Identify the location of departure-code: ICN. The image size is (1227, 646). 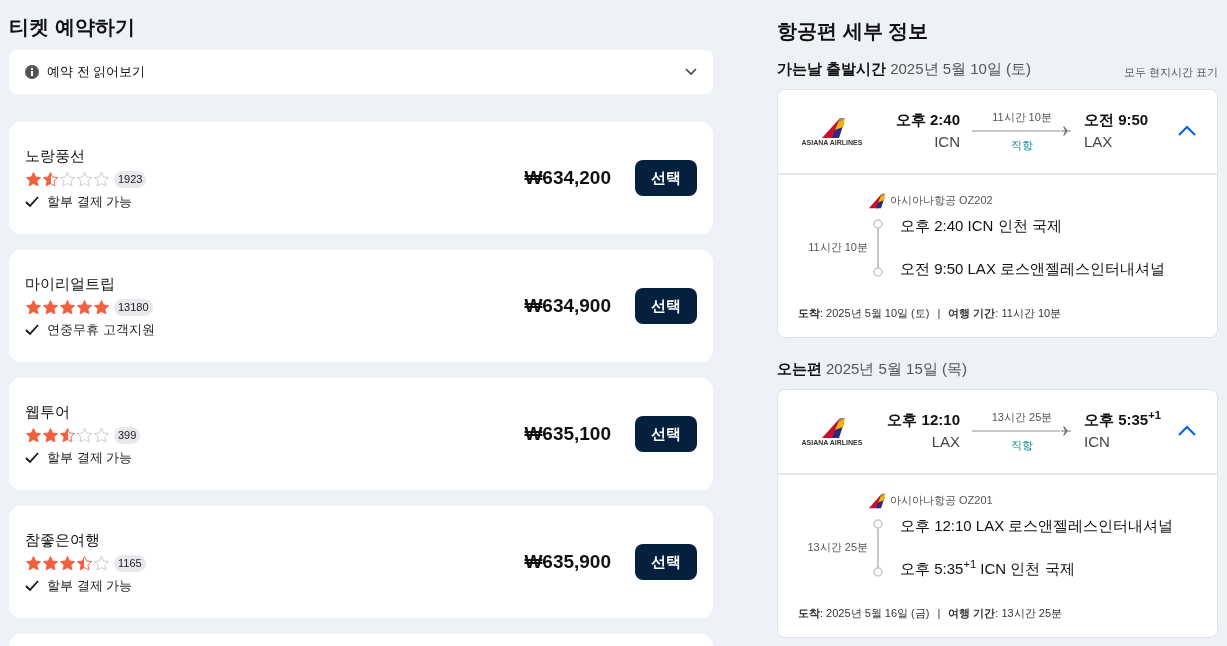
(947, 142).